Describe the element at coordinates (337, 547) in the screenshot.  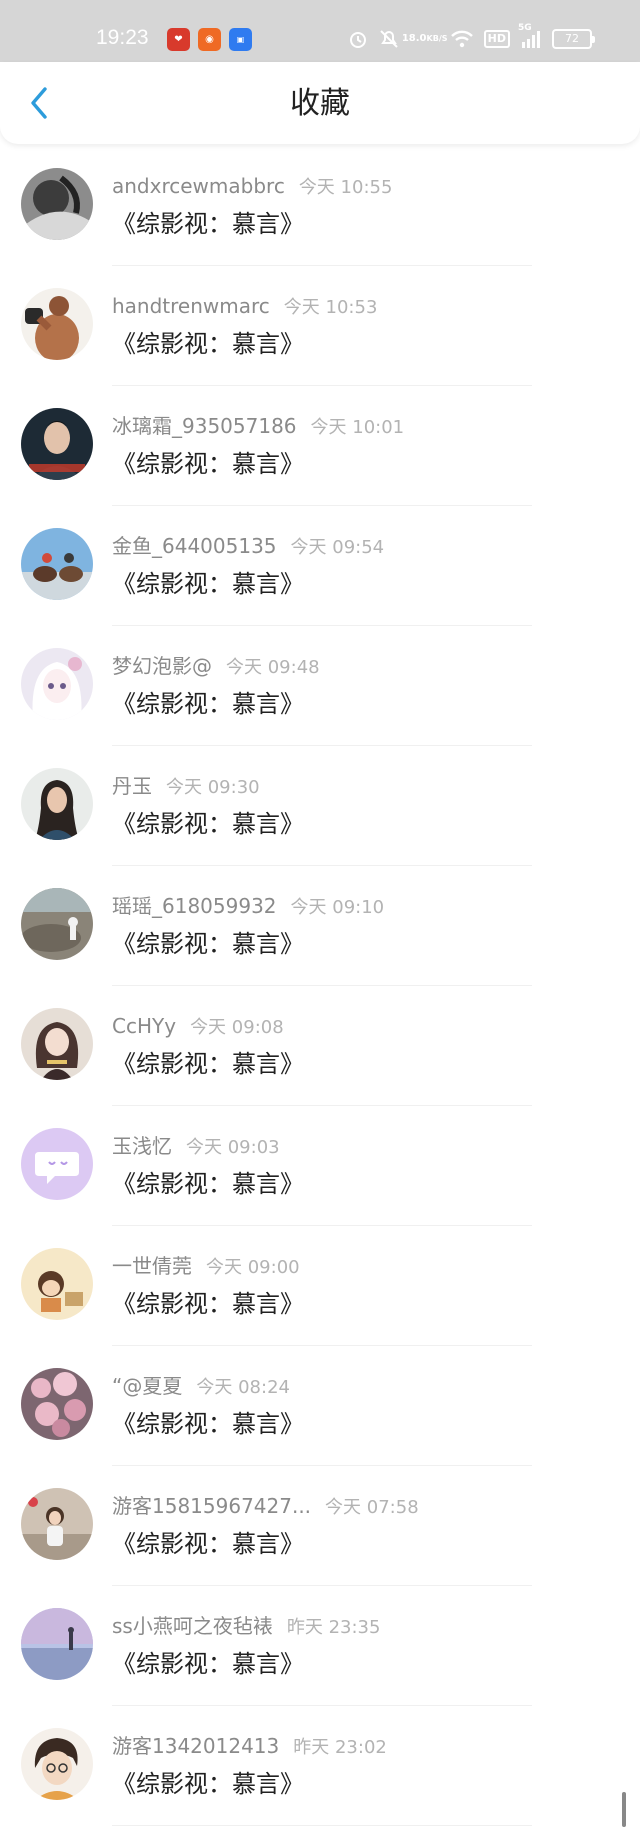
I see `post-time: 今天 09:54` at that location.